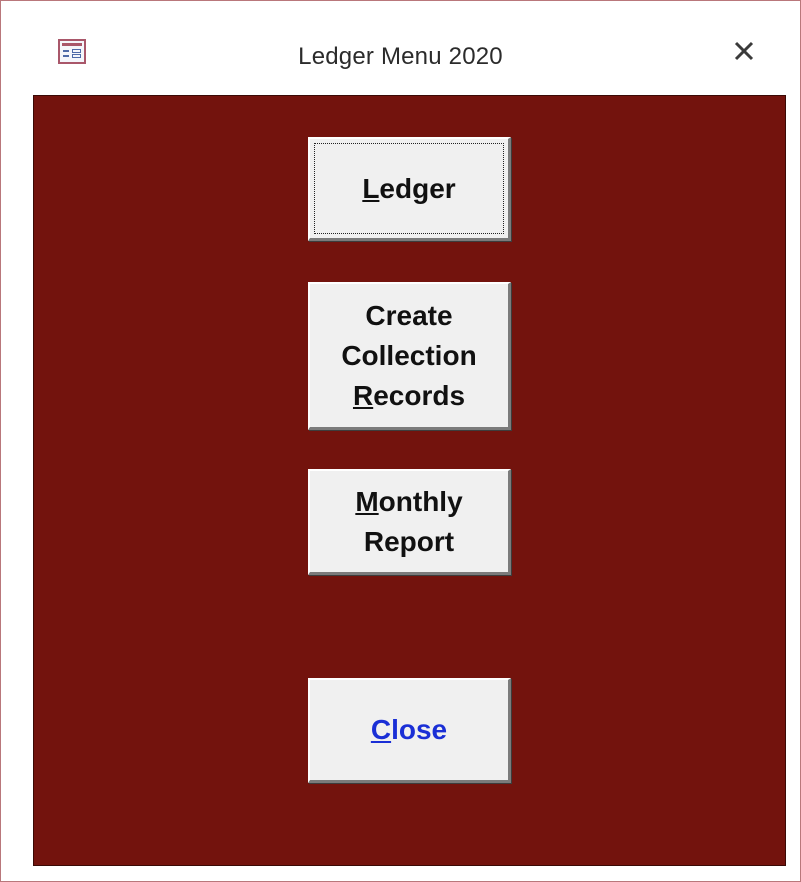 Image resolution: width=801 pixels, height=882 pixels. Describe the element at coordinates (420, 501) in the screenshot. I see `monthly-label-line1-rest: onthly` at that location.